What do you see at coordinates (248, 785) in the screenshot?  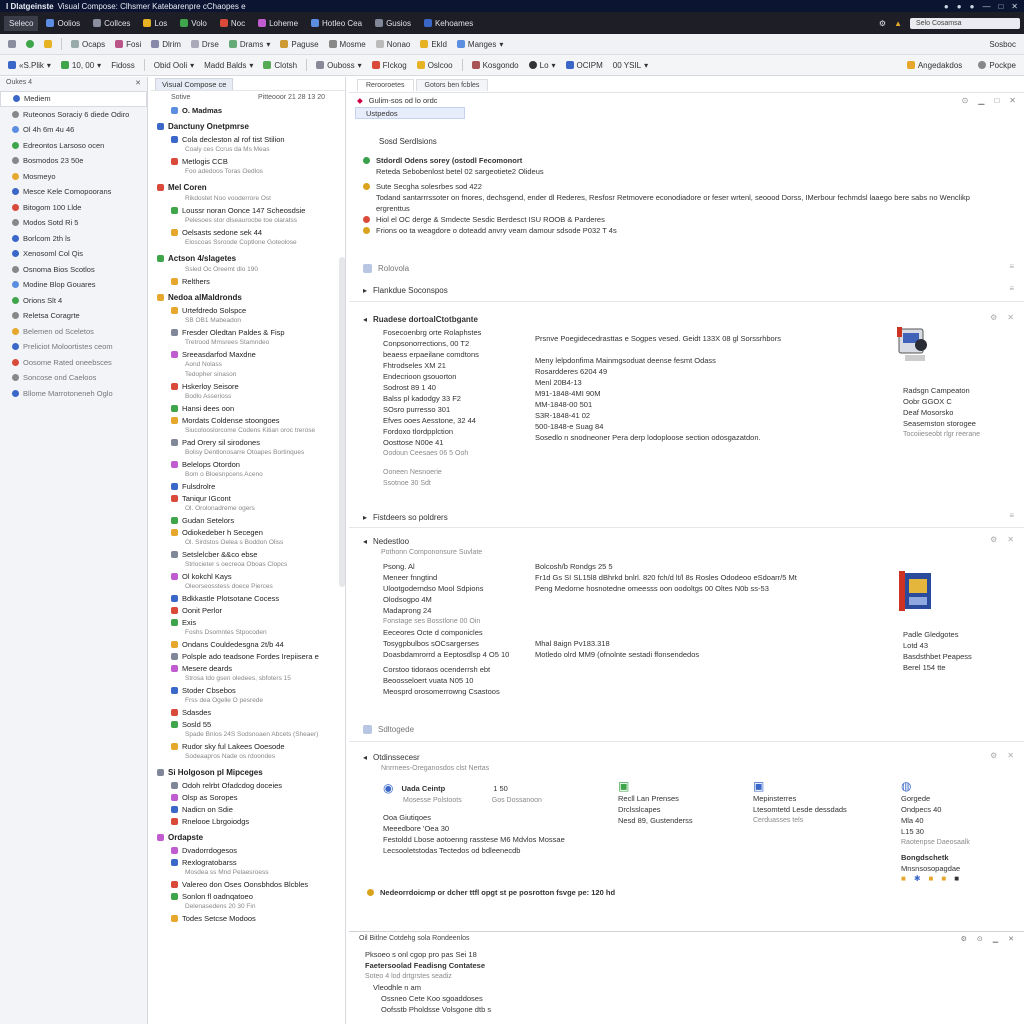 I see `tree-item: Odoh relrbt Ofadcdog doceies` at bounding box center [248, 785].